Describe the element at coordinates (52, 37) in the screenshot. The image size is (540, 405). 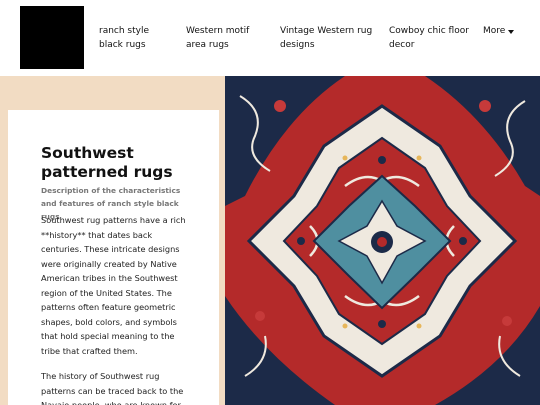
I see `site-logo` at that location.